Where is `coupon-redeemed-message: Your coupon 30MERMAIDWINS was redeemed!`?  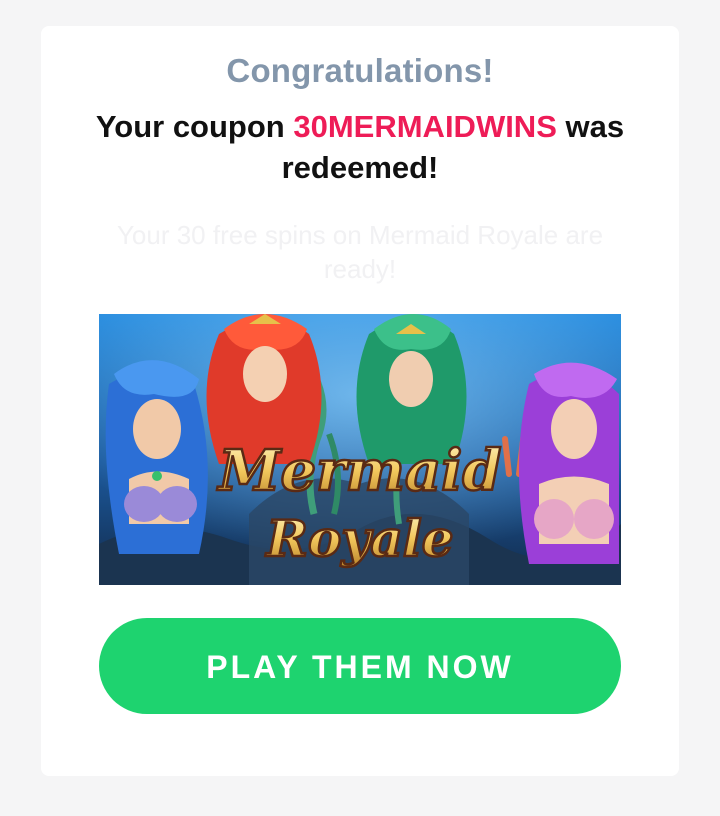
coupon-redeemed-message: Your coupon 30MERMAIDWINS was redeemed! is located at coordinates (360, 147).